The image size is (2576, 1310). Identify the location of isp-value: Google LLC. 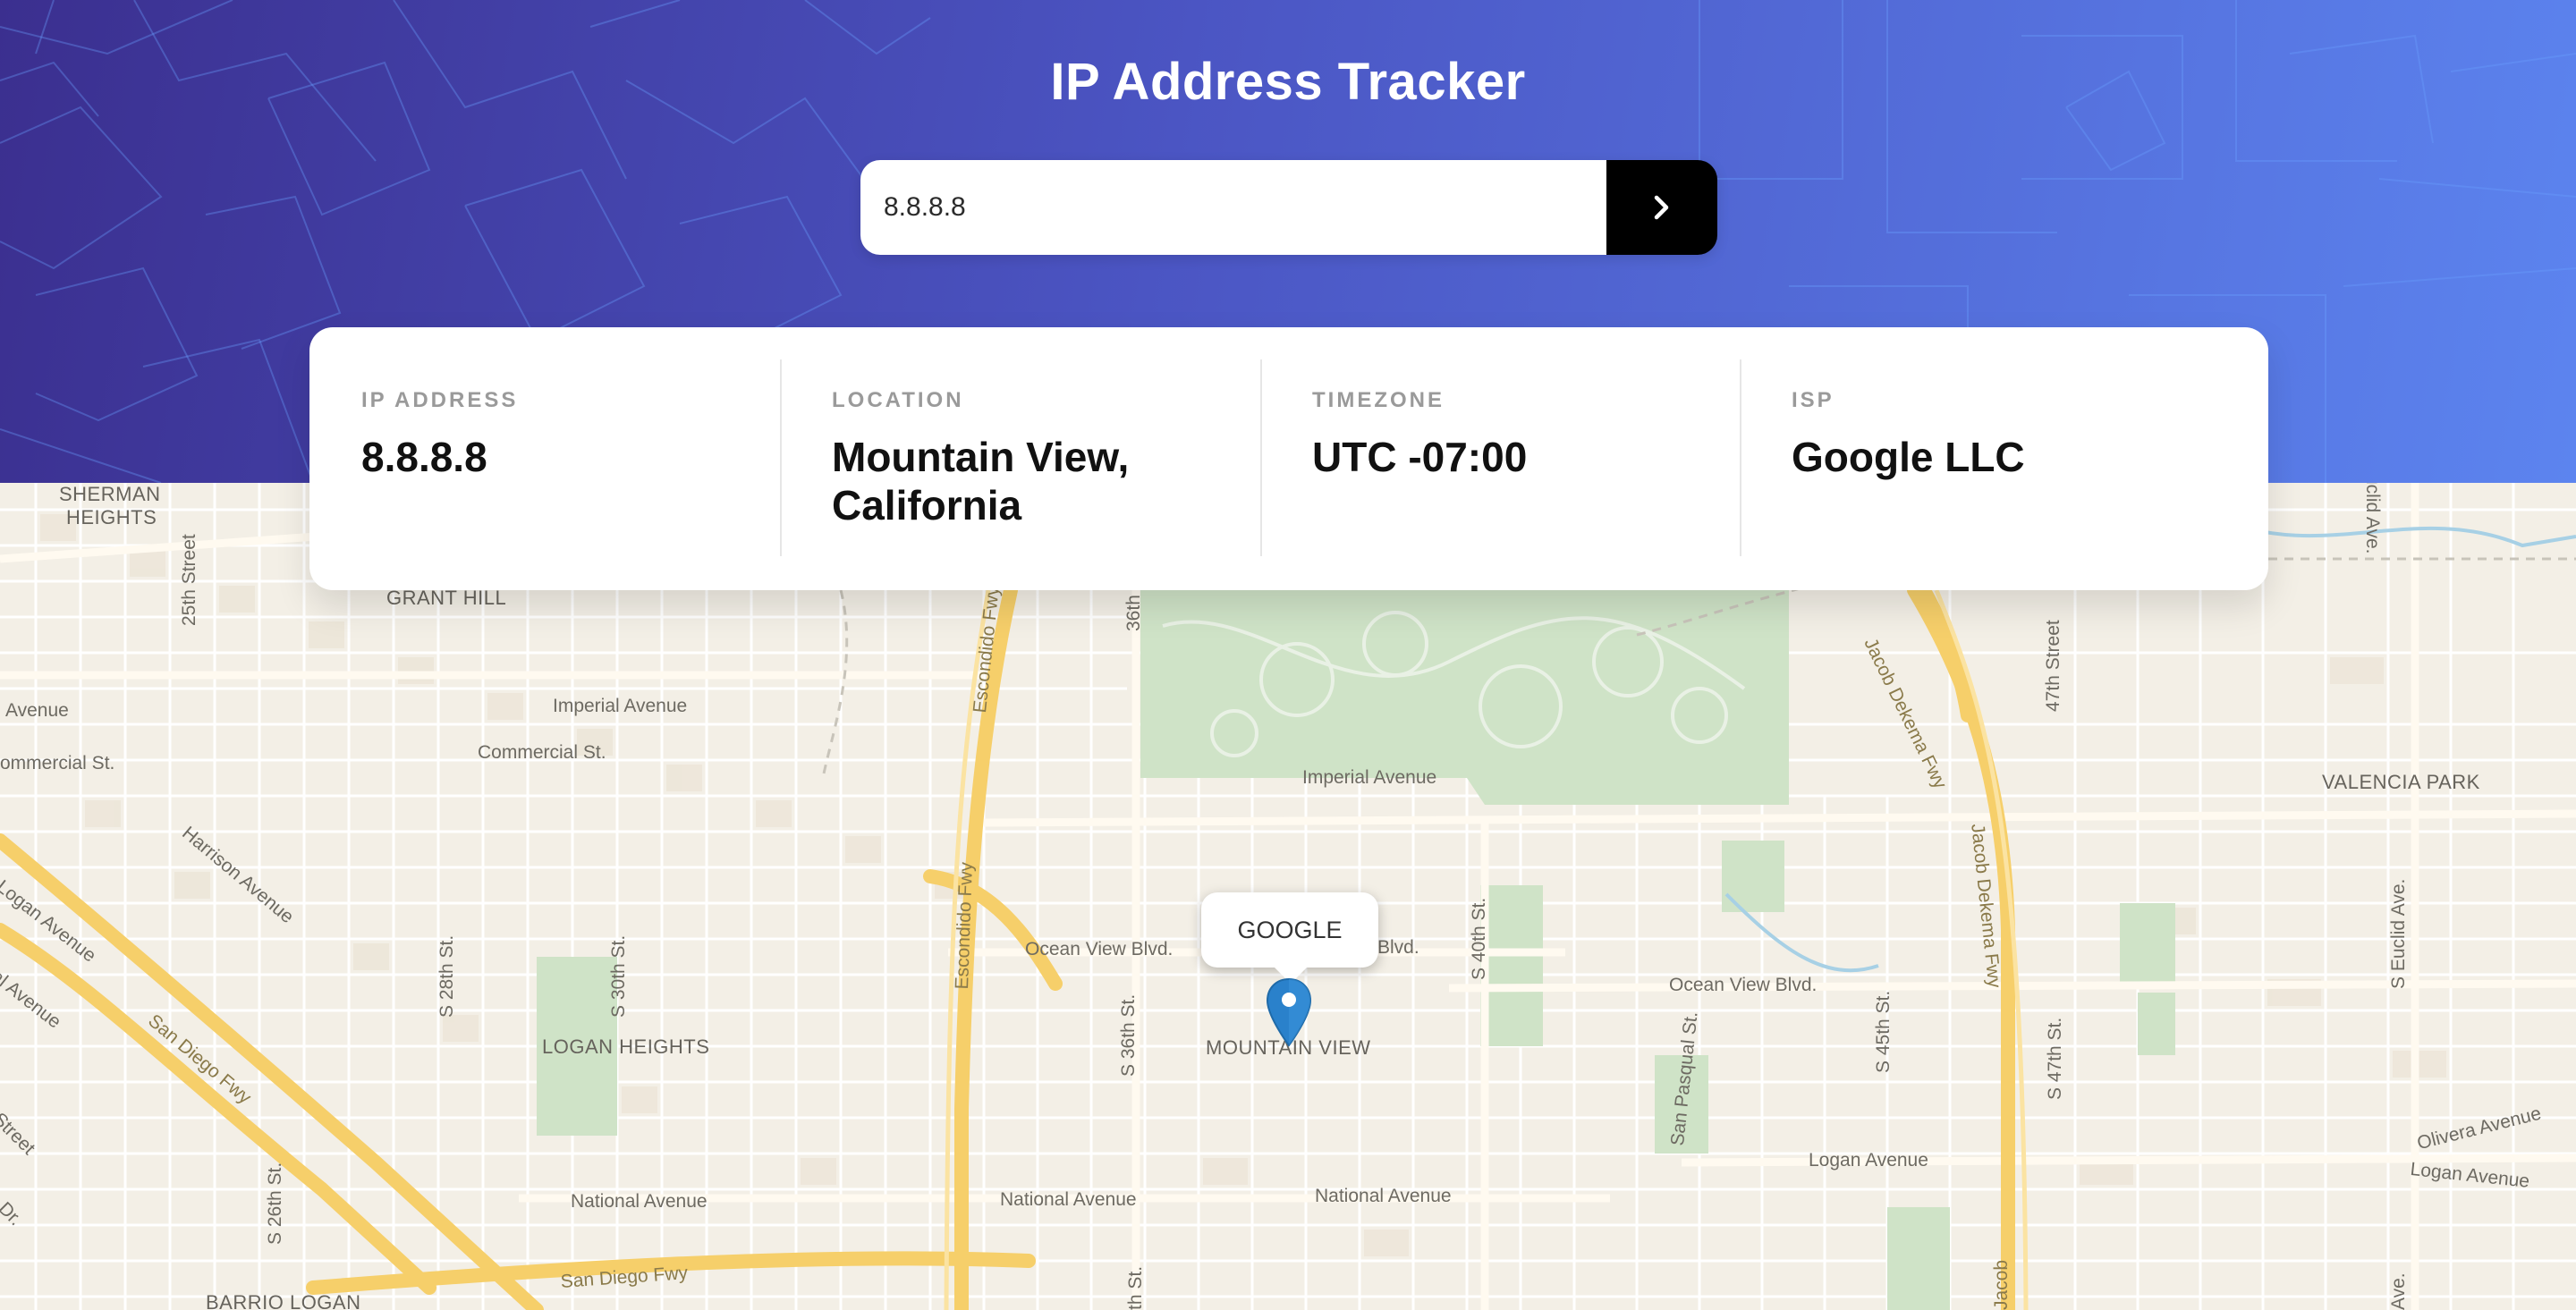
(1908, 457).